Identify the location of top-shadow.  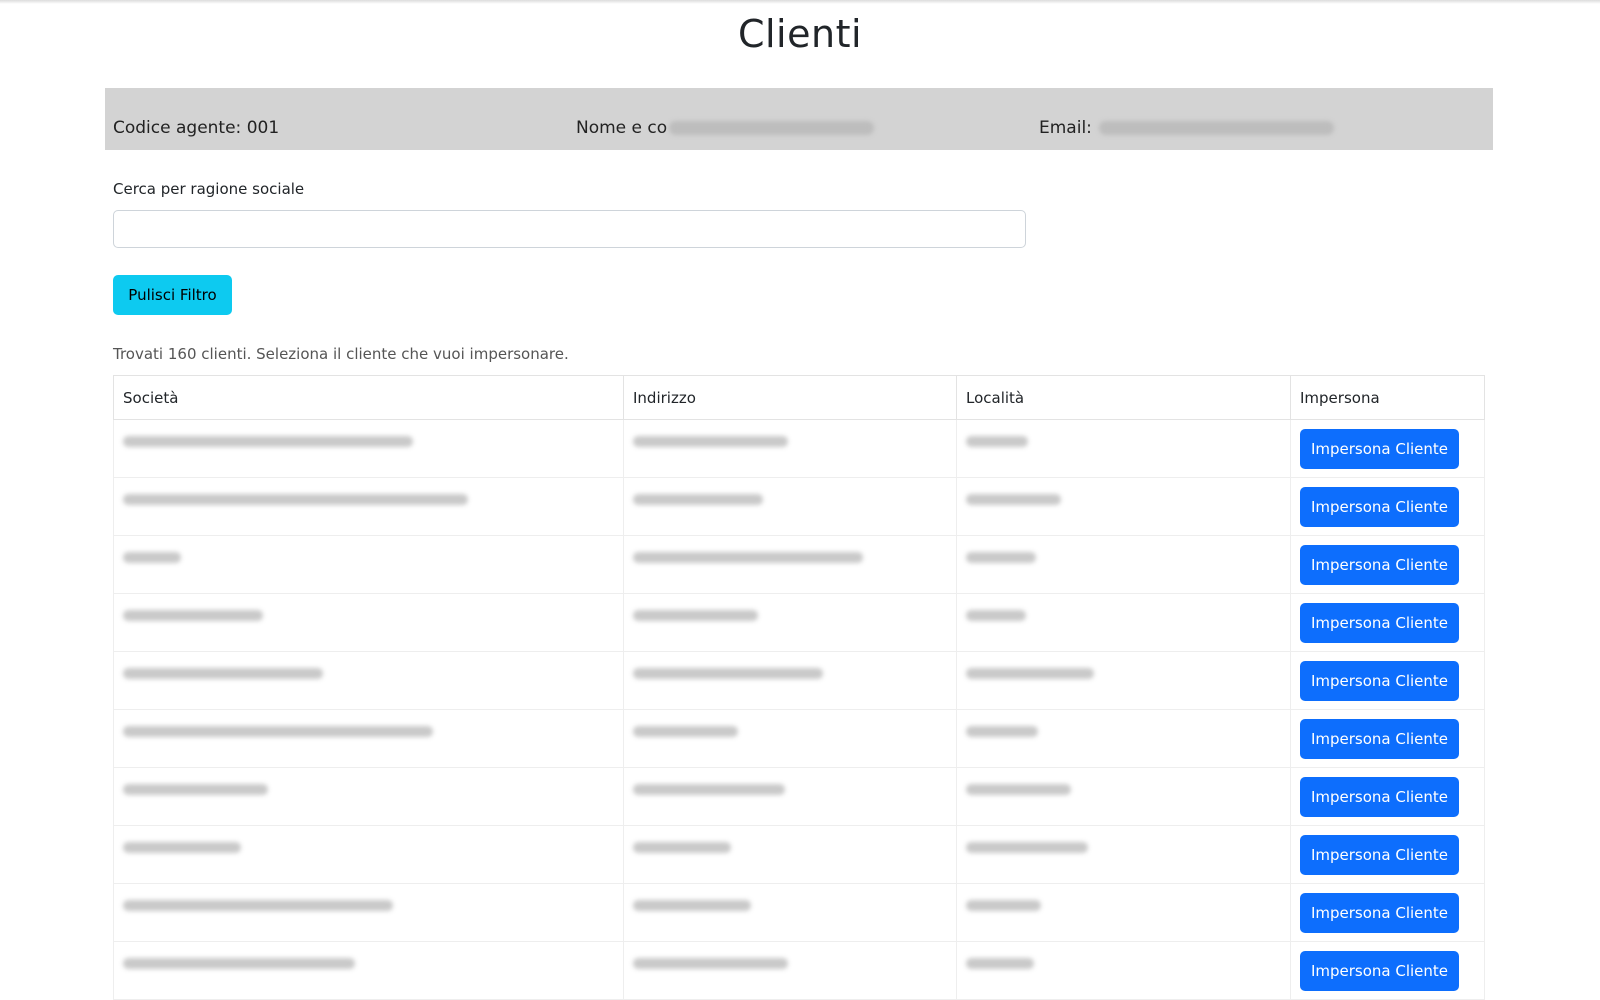
(800, 2).